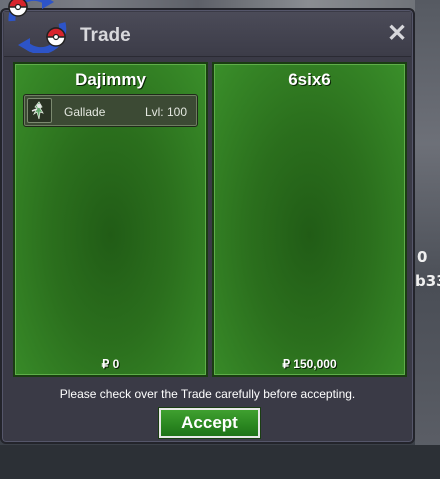 This screenshot has height=479, width=440. What do you see at coordinates (209, 423) in the screenshot?
I see `accept-button: Accept` at bounding box center [209, 423].